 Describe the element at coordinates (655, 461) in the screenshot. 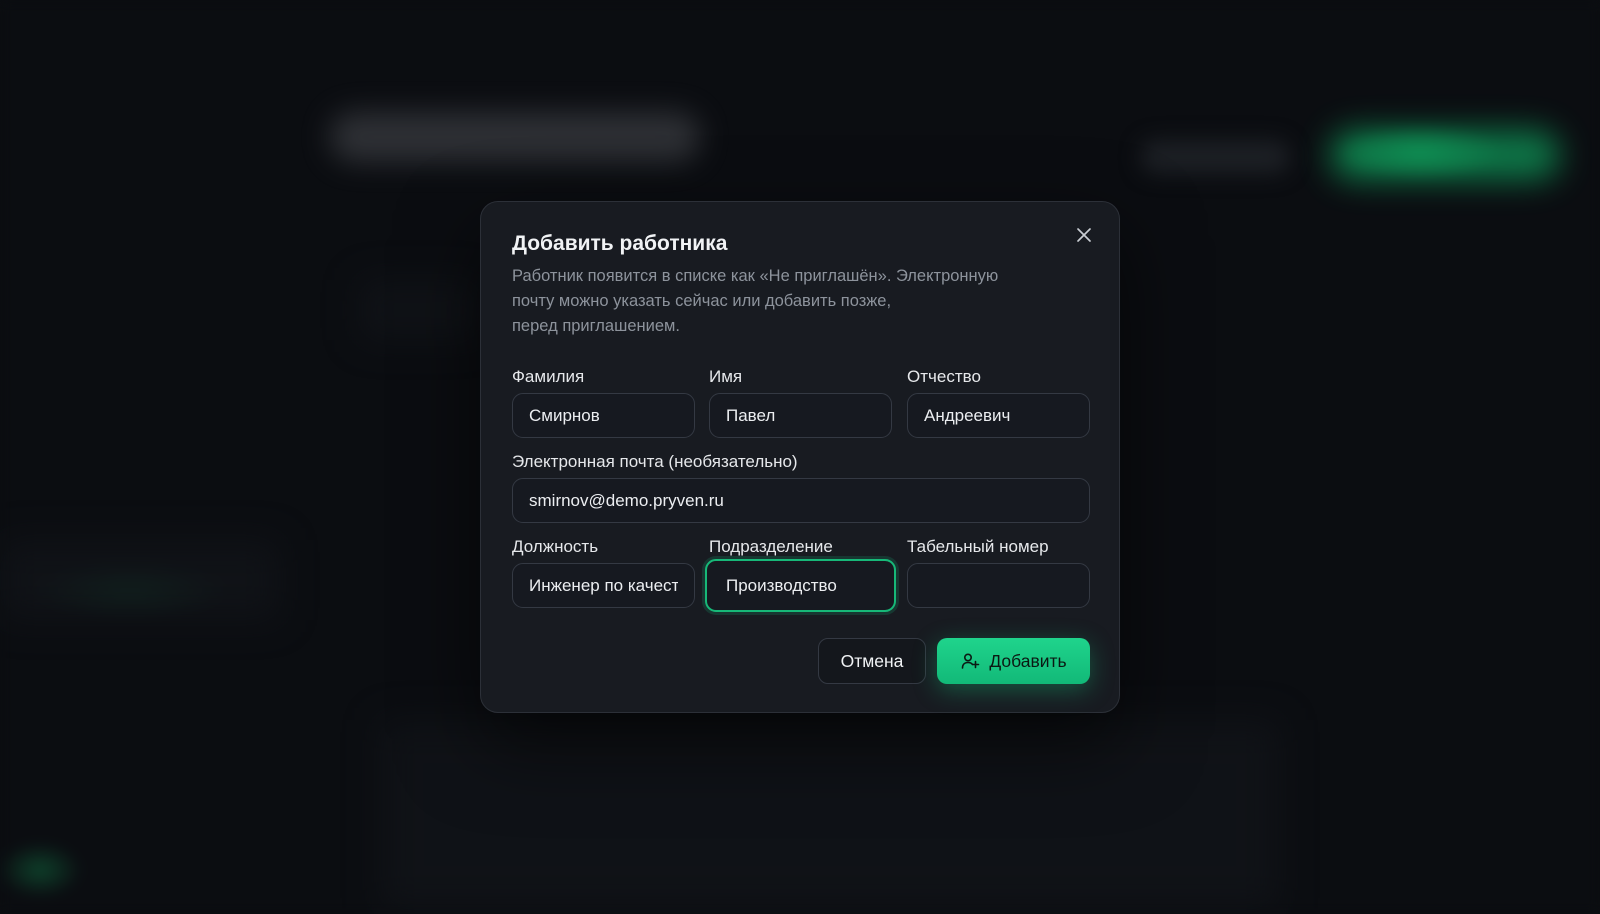

I see `email-label: Электронная почта (необязательно)` at that location.